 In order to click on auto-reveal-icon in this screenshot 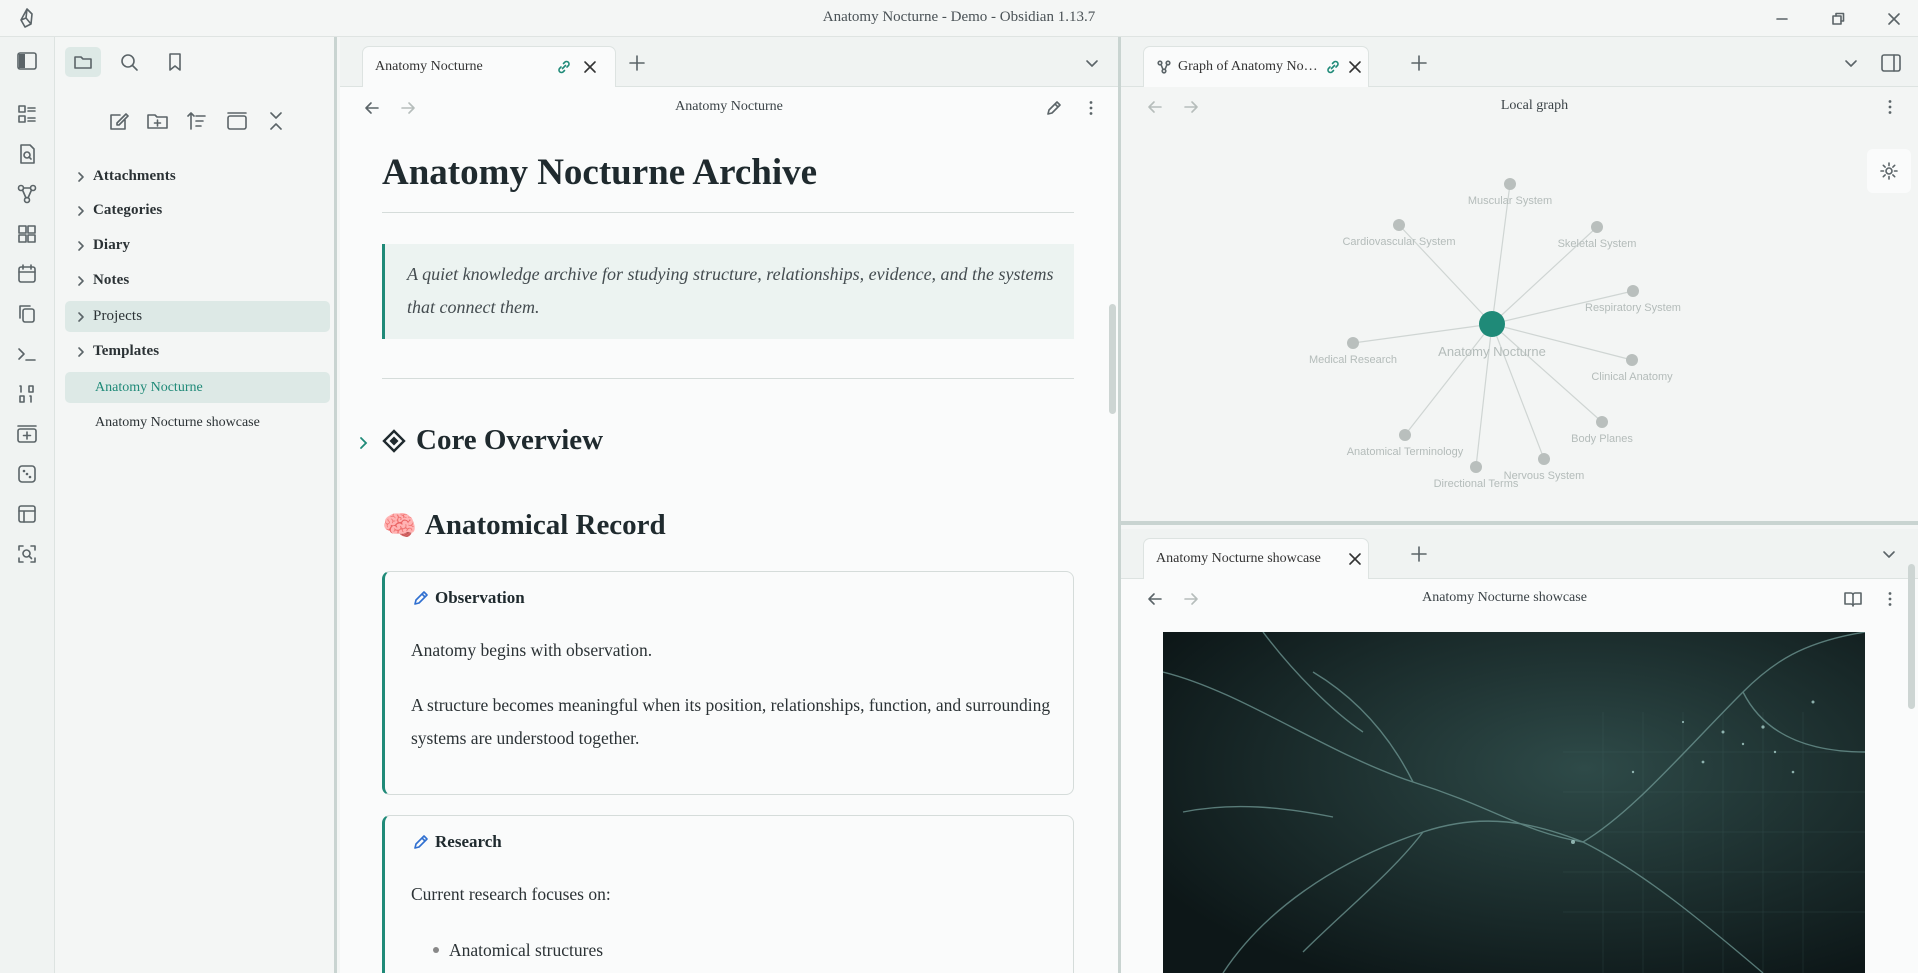, I will do `click(237, 121)`.